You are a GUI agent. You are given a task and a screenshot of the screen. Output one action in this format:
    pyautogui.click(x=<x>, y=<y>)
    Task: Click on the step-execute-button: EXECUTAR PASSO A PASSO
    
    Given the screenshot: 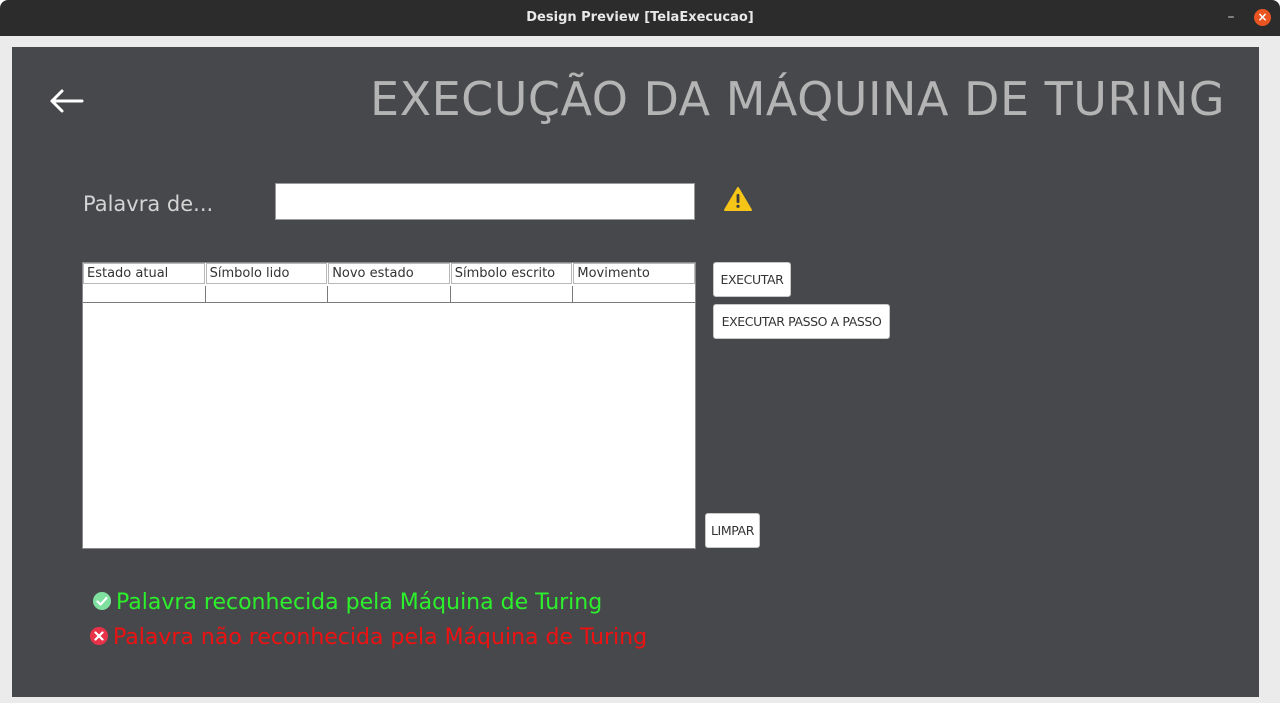 What is the action you would take?
    pyautogui.click(x=801, y=321)
    